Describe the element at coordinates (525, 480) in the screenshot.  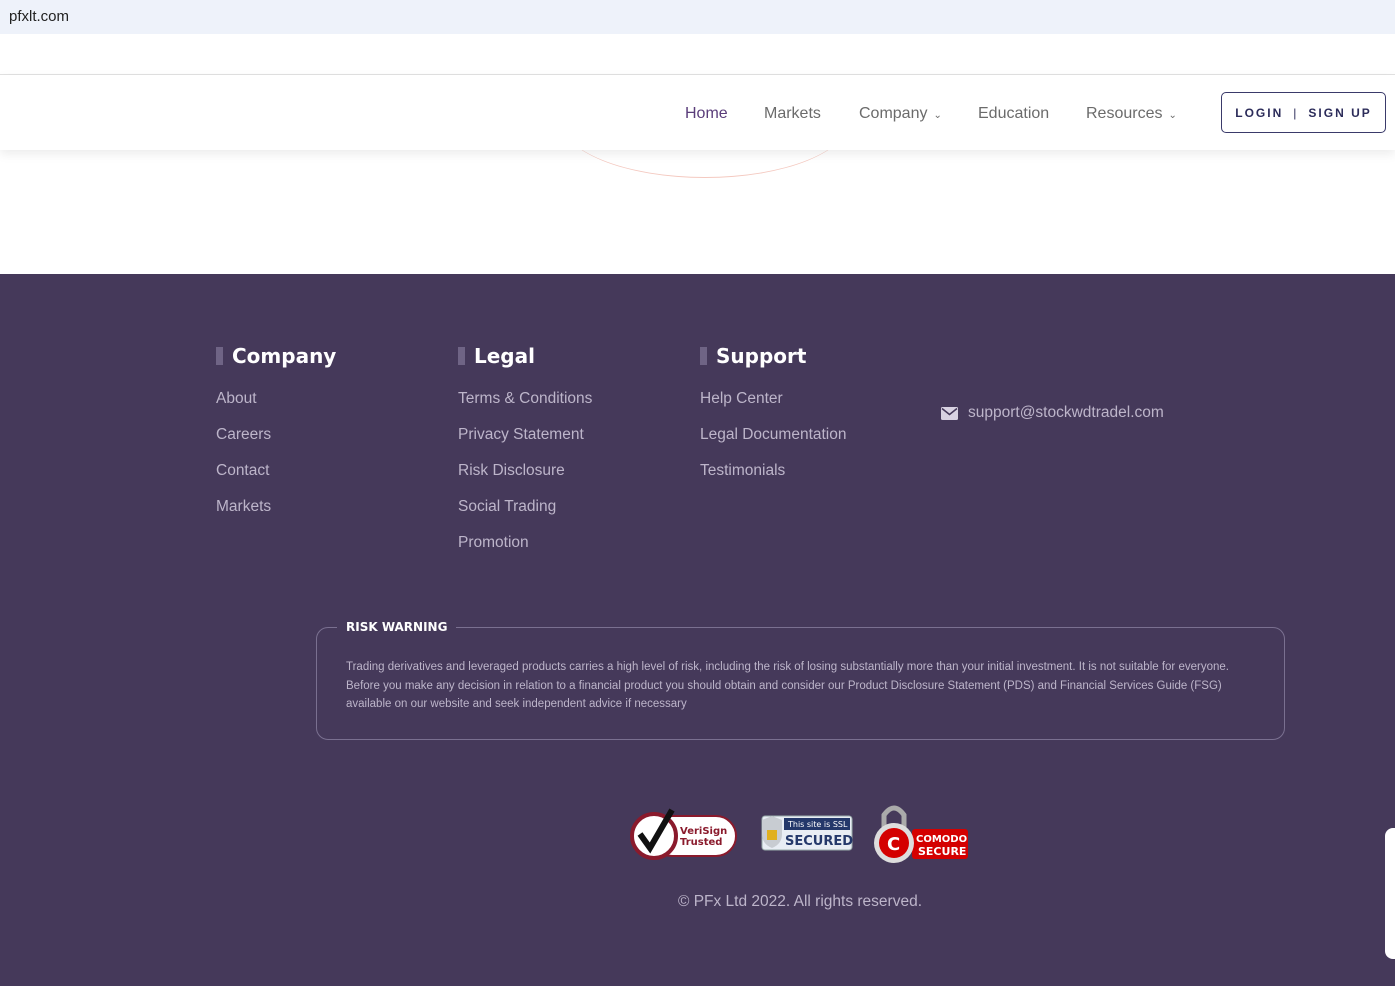
I see `footer-link-risk: Risk Disclosure` at that location.